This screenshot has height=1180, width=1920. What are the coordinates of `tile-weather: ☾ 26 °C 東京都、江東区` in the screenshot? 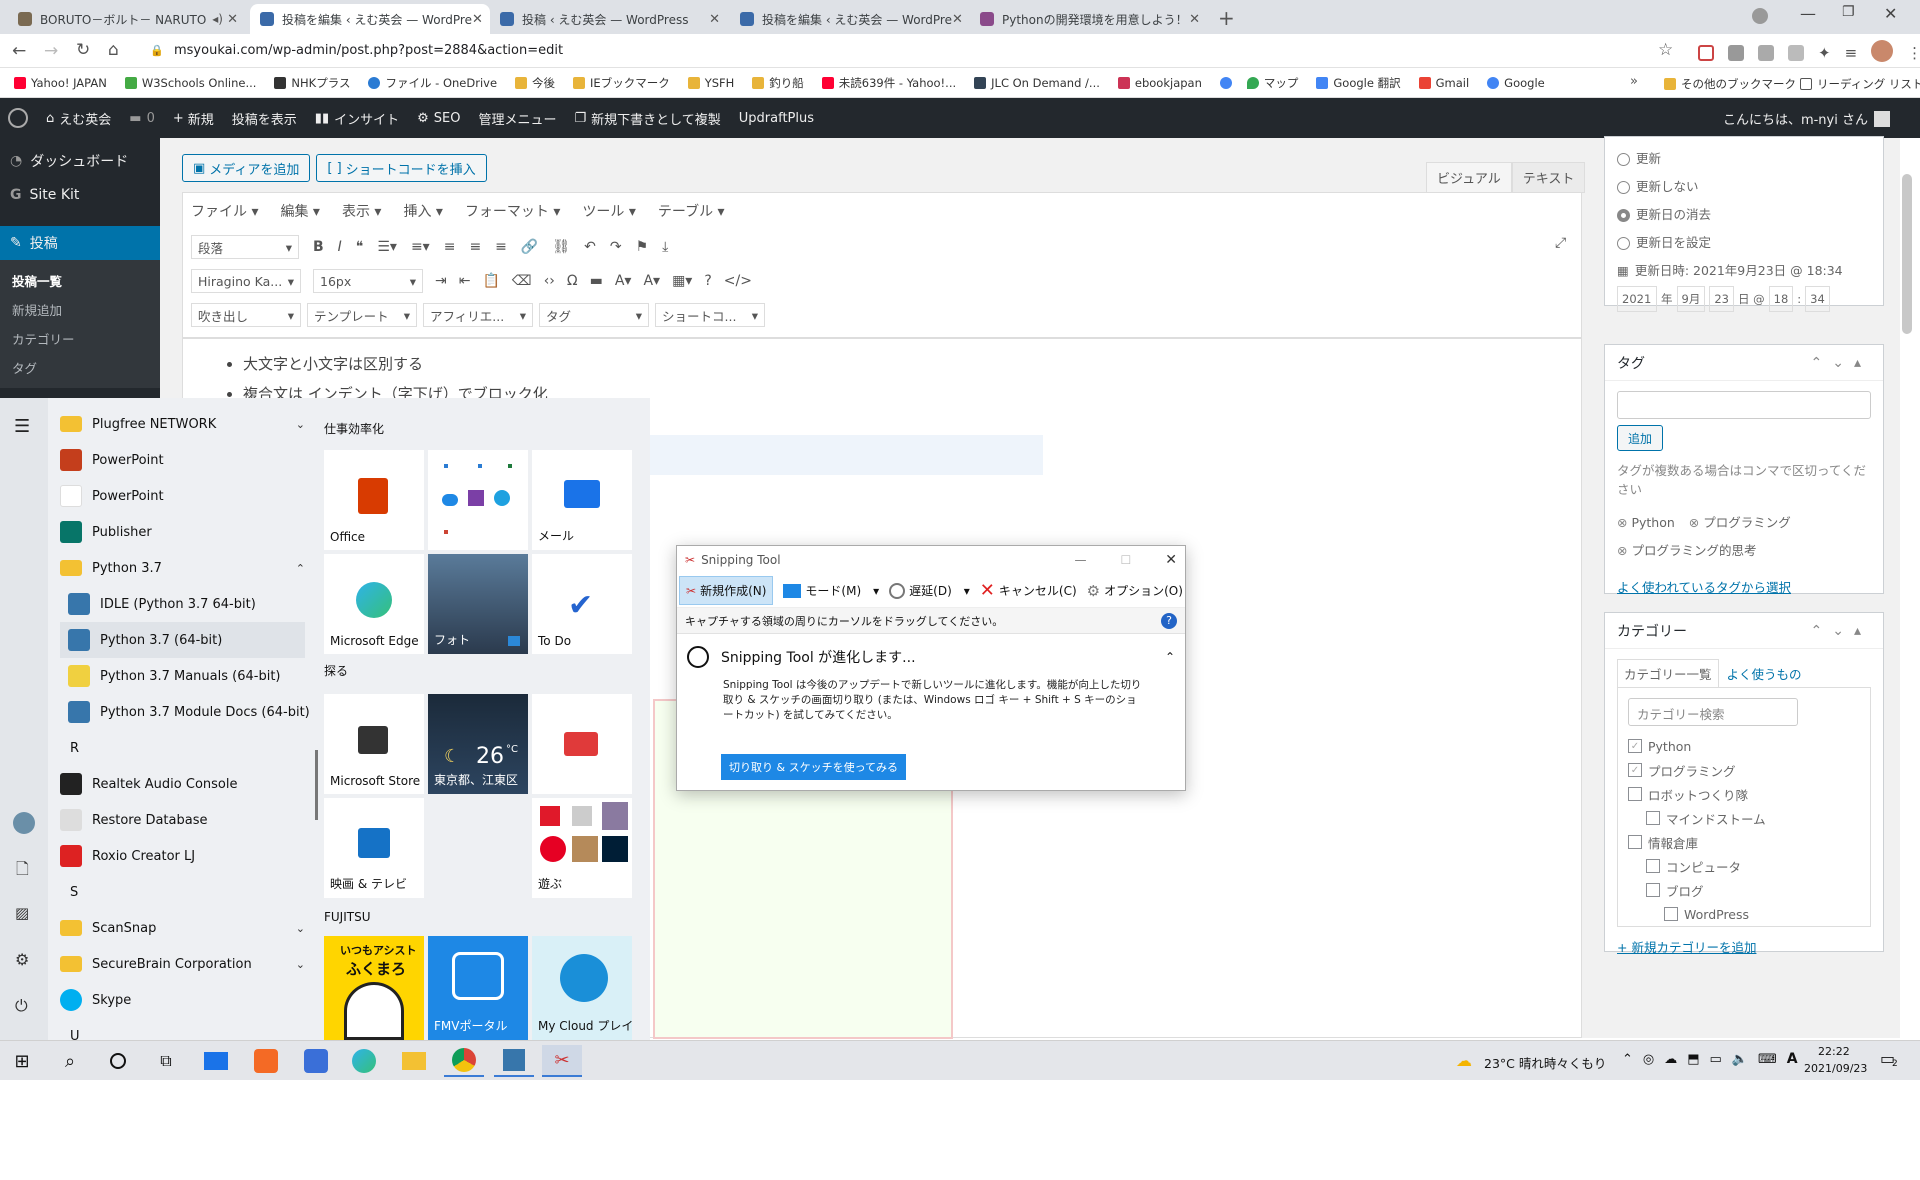 It's located at (478, 744).